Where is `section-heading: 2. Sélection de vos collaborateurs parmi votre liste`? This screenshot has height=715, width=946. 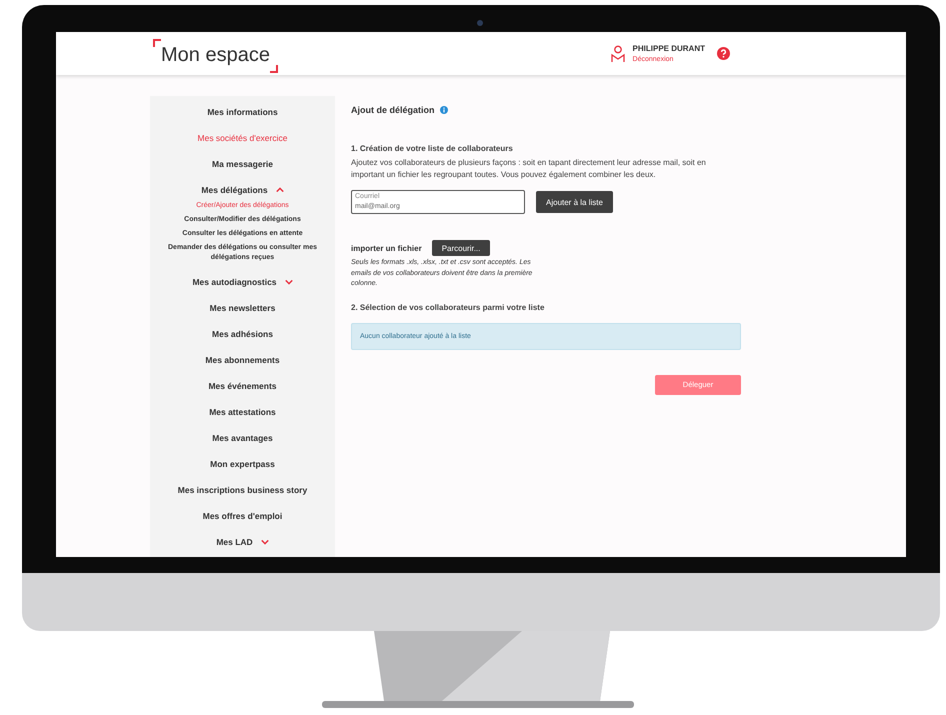 section-heading: 2. Sélection de vos collaborateurs parmi votre liste is located at coordinates (448, 307).